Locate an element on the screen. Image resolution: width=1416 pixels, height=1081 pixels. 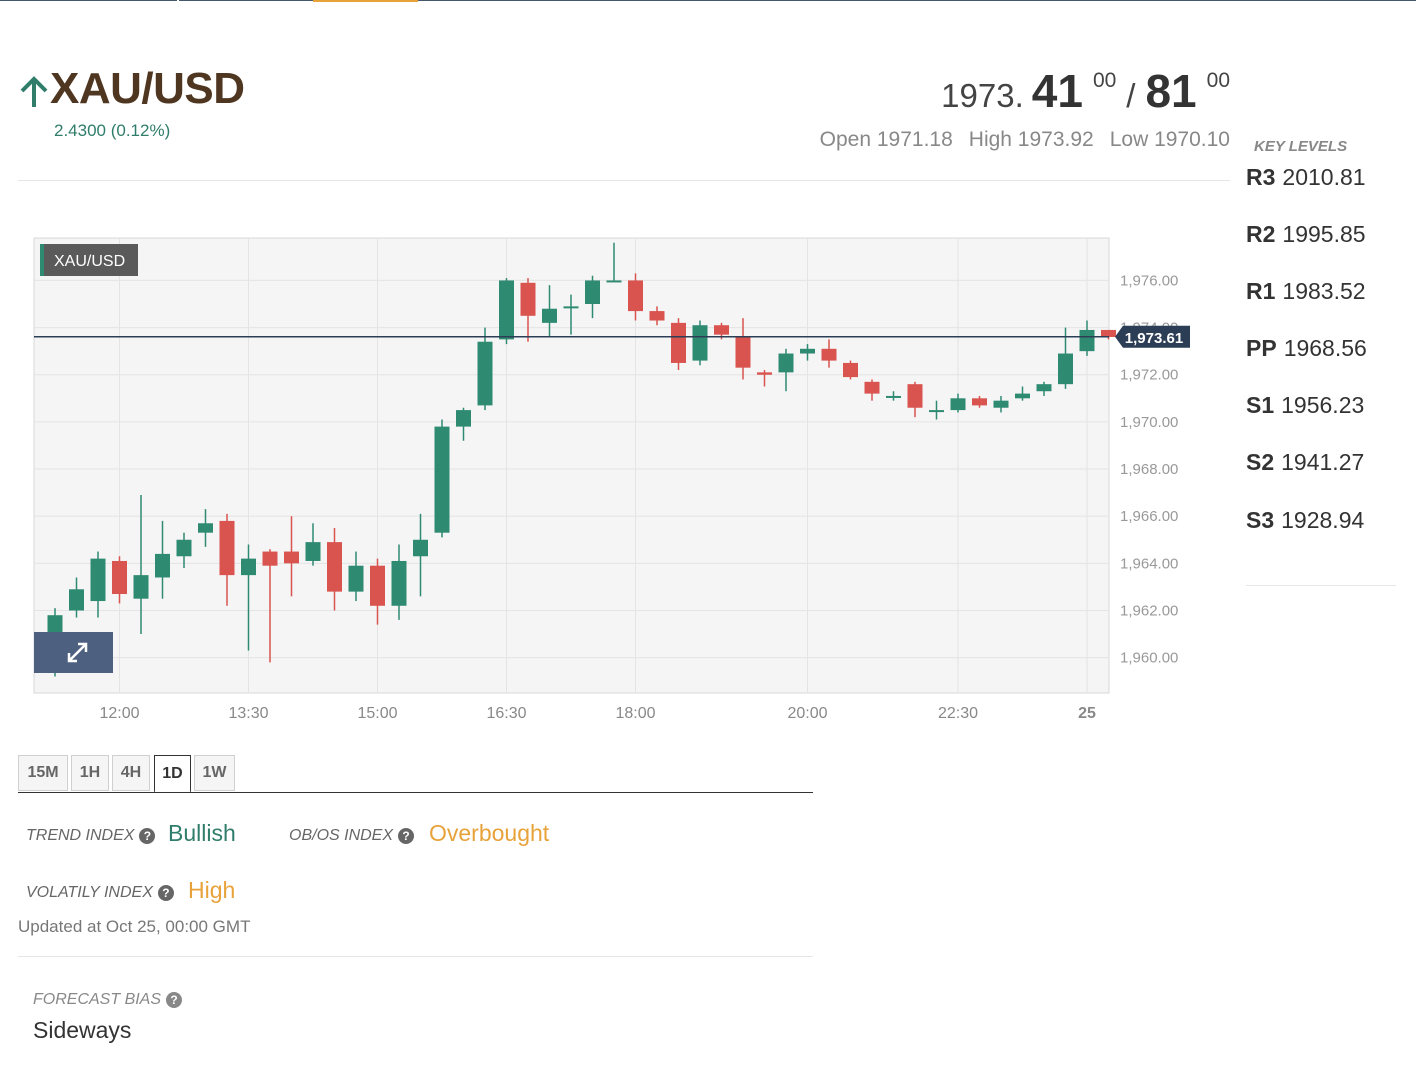
expand-button is located at coordinates (73, 652).